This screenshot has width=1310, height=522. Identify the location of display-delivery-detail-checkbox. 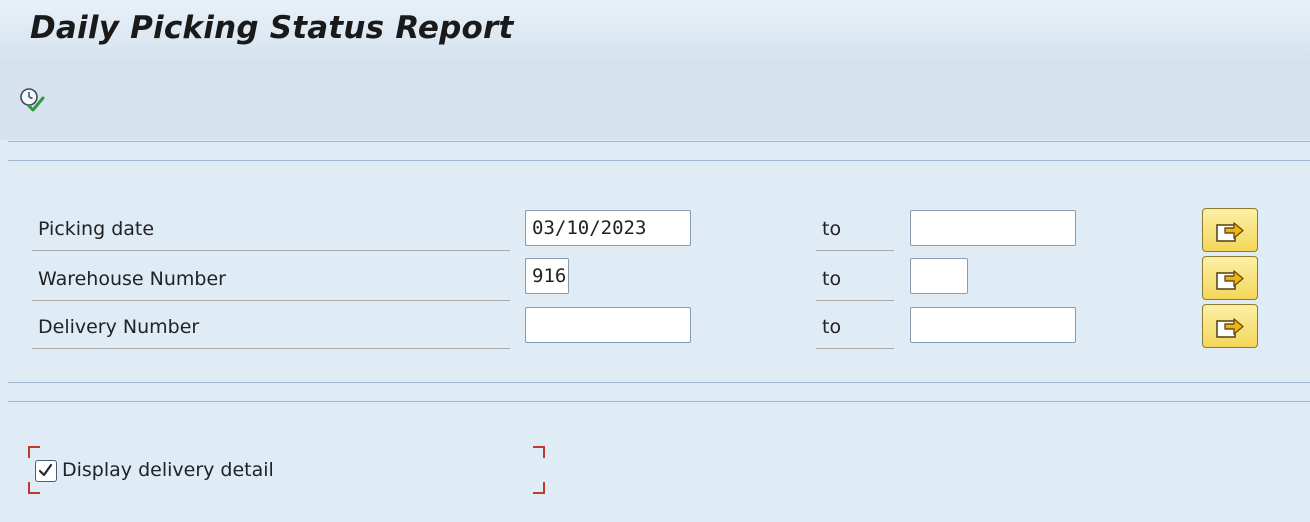
(46, 471).